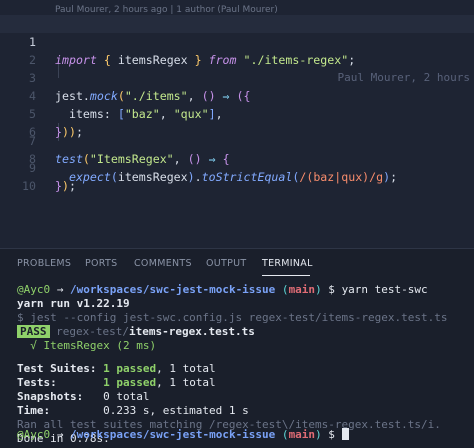 The width and height of the screenshot is (474, 448). I want to click on tab-ports: PORTS, so click(101, 263).